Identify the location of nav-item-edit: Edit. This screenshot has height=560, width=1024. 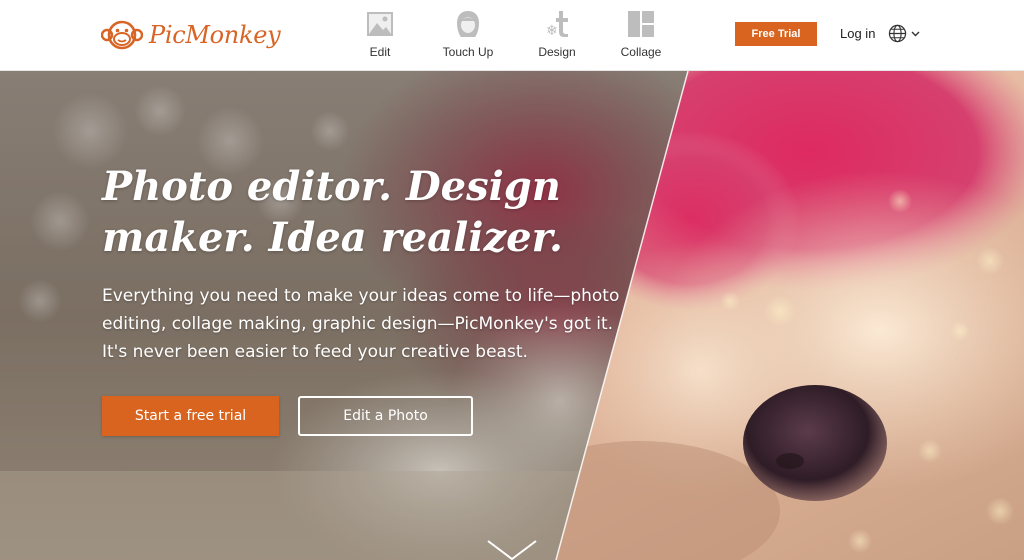
(380, 34).